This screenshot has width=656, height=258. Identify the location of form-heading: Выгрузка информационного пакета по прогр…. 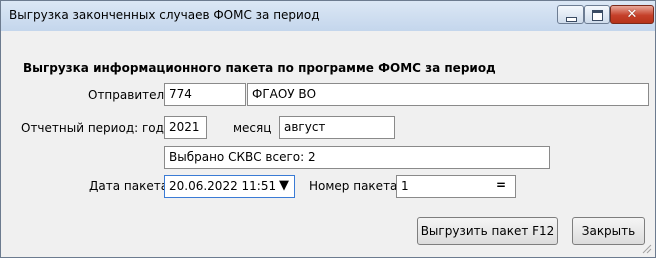
(259, 68).